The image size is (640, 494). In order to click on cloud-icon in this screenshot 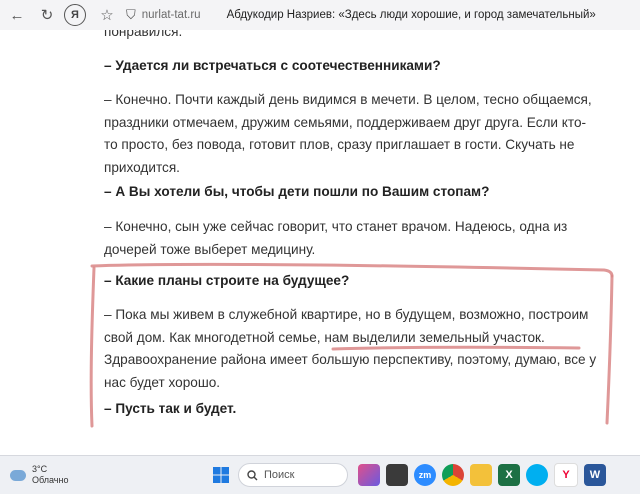, I will do `click(18, 475)`.